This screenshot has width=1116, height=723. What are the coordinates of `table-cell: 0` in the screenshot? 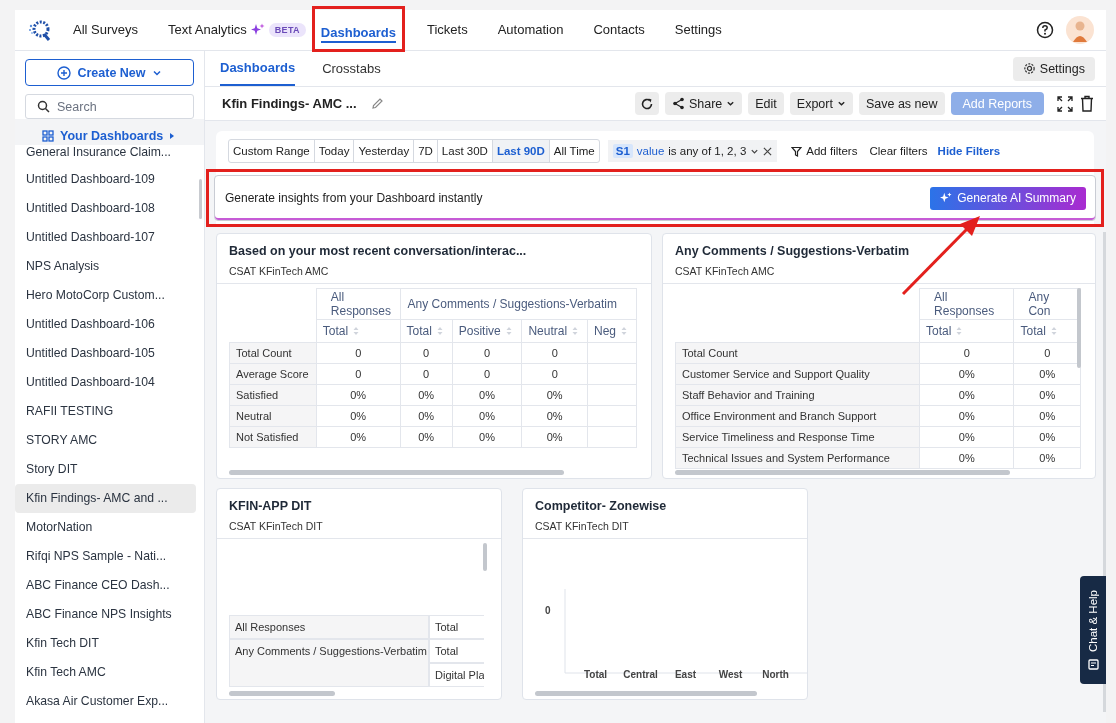 It's located at (426, 374).